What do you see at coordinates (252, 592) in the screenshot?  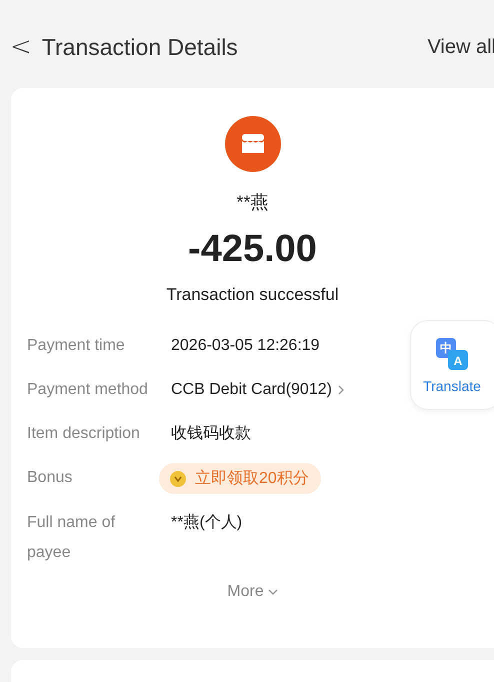 I see `more-button: More` at bounding box center [252, 592].